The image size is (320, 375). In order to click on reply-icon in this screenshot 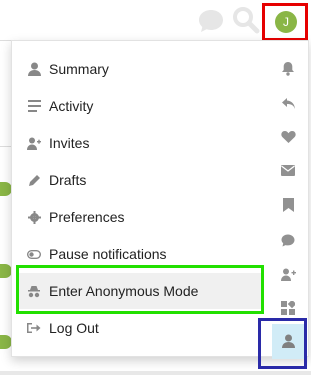, I will do `click(288, 103)`.